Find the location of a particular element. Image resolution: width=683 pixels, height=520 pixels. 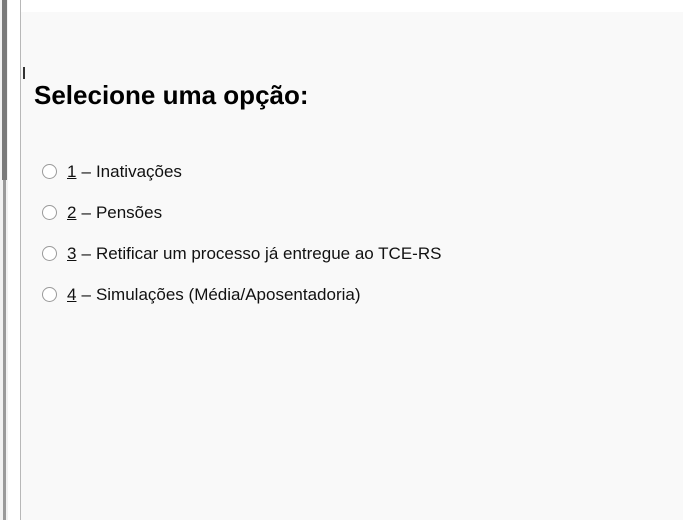

option-label: Pensões is located at coordinates (129, 212).